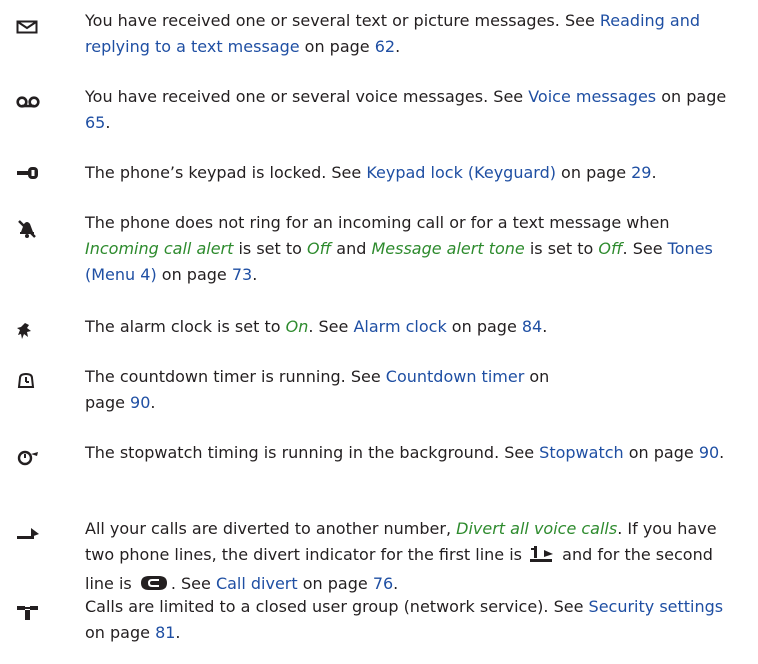  Describe the element at coordinates (28, 175) in the screenshot. I see `key-icon` at that location.